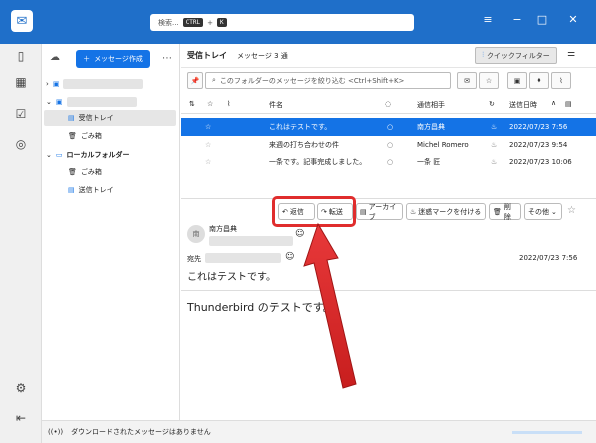 The width and height of the screenshot is (596, 443). I want to click on contact-add-icon: ☺, so click(289, 257).